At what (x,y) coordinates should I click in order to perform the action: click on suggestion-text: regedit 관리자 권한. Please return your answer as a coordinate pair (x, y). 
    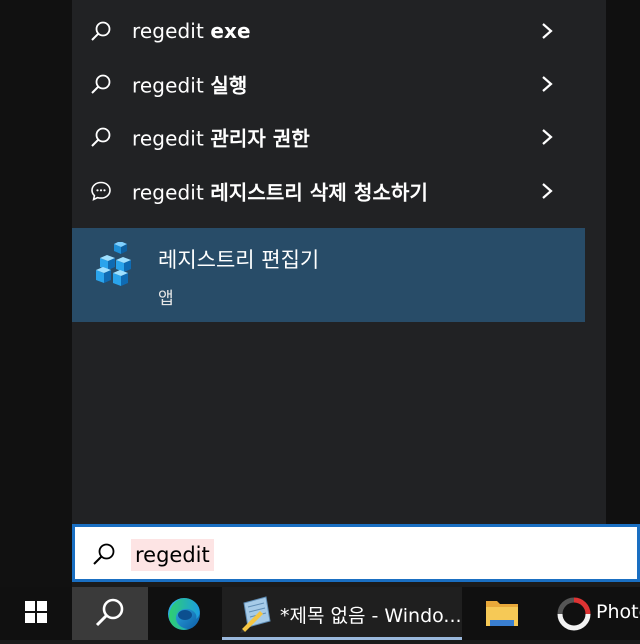
    Looking at the image, I should click on (221, 138).